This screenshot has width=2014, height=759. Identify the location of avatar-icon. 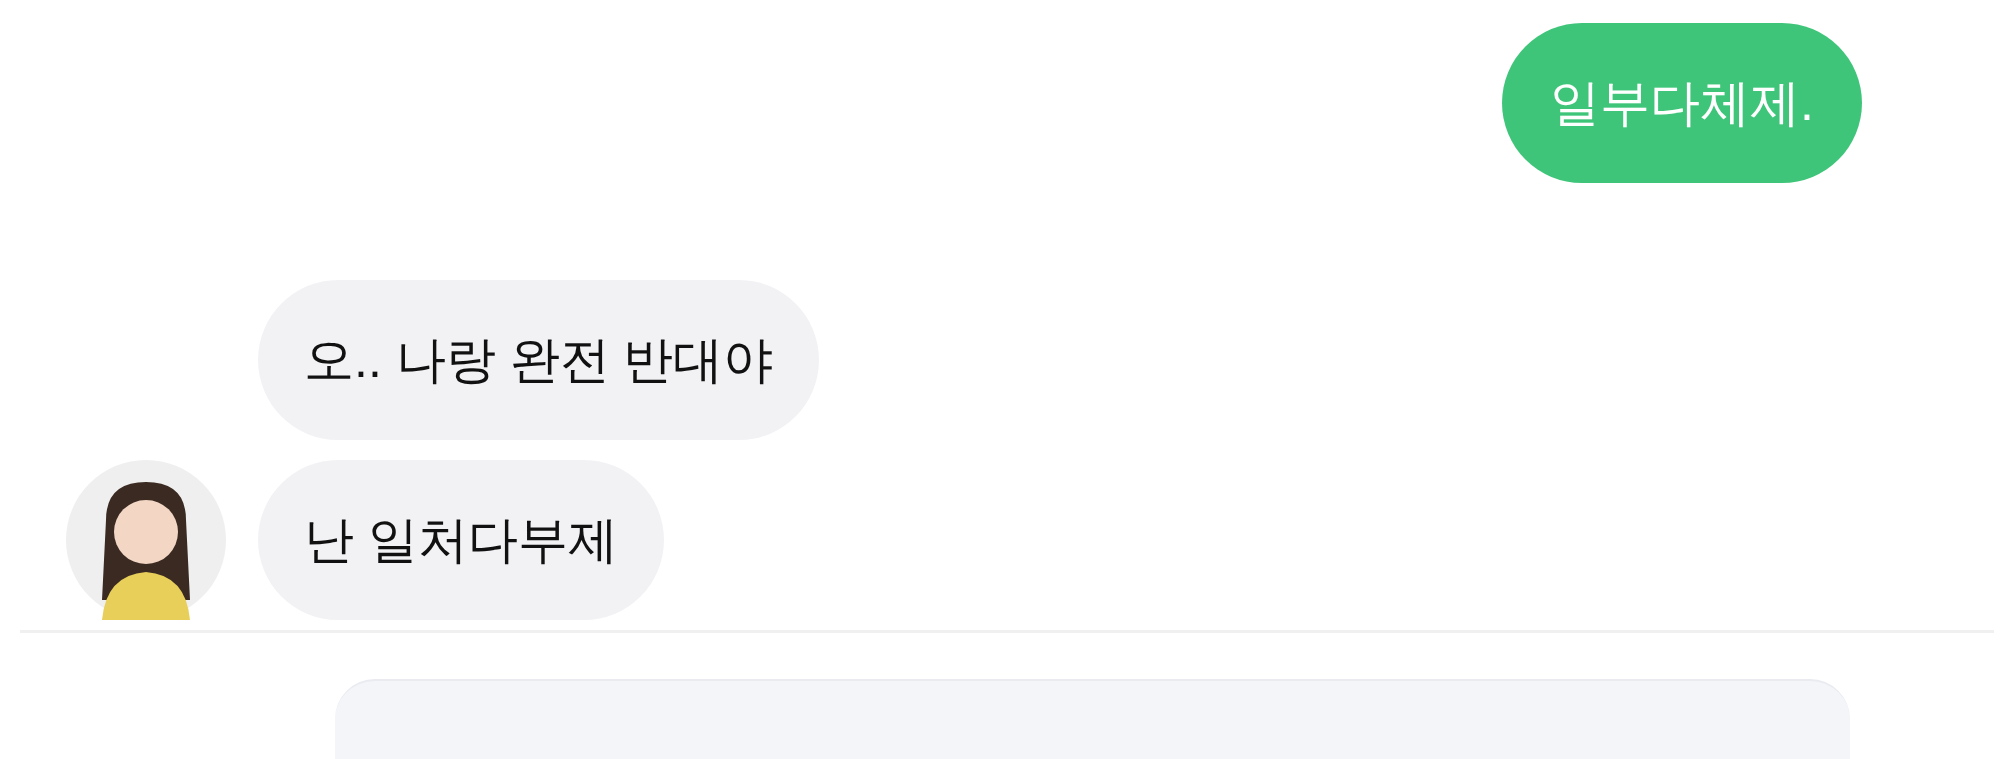
(146, 540).